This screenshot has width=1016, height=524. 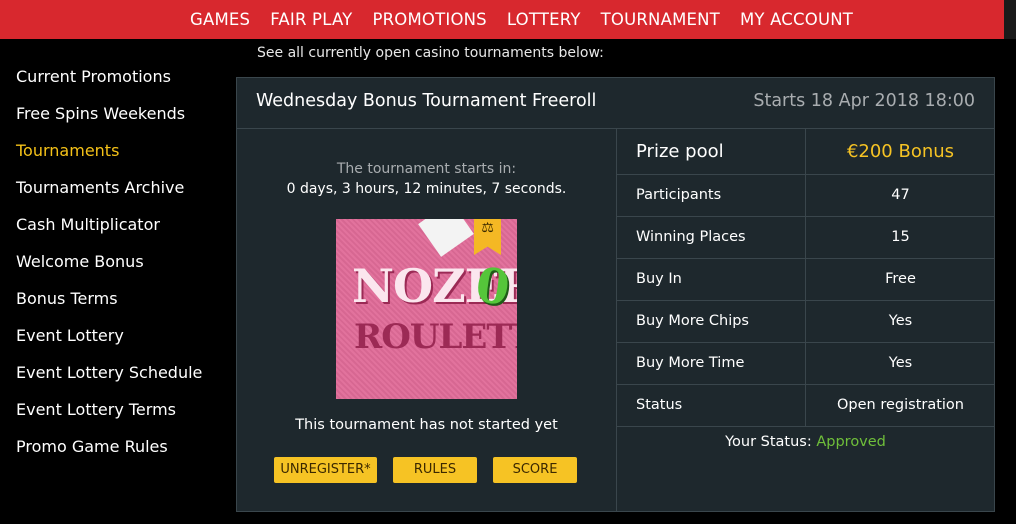 What do you see at coordinates (679, 195) in the screenshot?
I see `row-label: Participants` at bounding box center [679, 195].